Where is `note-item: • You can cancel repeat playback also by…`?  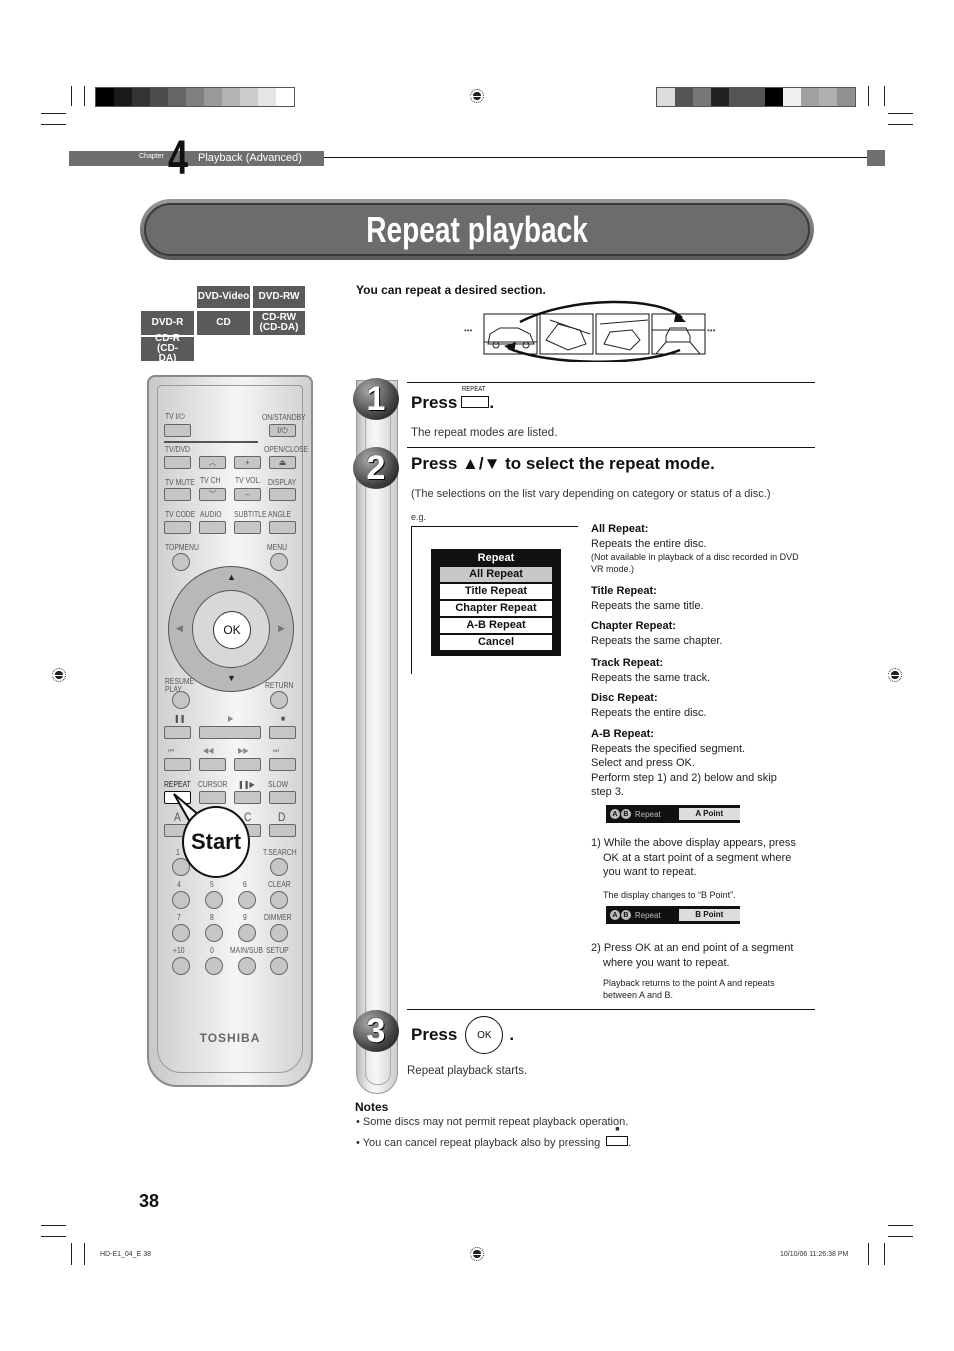 note-item: • You can cancel repeat playback also by… is located at coordinates (494, 1137).